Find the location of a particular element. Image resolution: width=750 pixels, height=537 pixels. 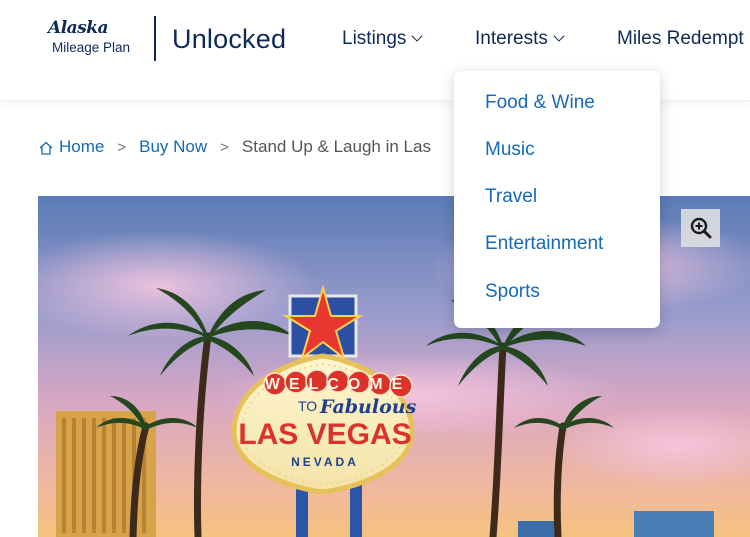

nav-interests: Interests is located at coordinates (520, 39).